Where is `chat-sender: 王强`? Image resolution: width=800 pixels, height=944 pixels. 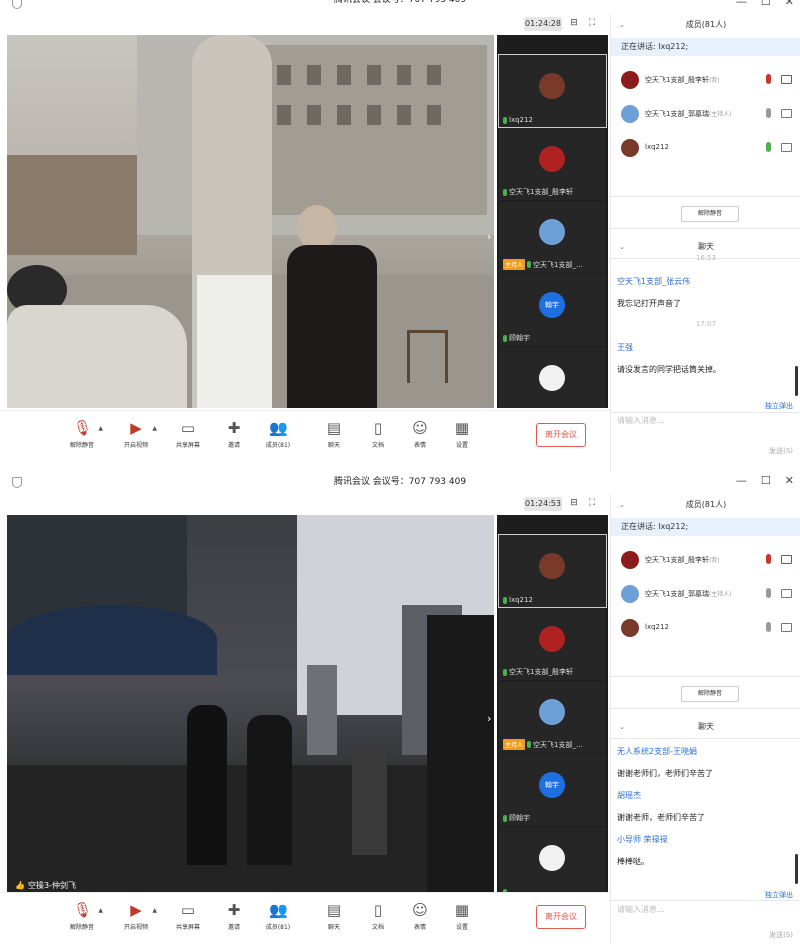 chat-sender: 王强 is located at coordinates (625, 347).